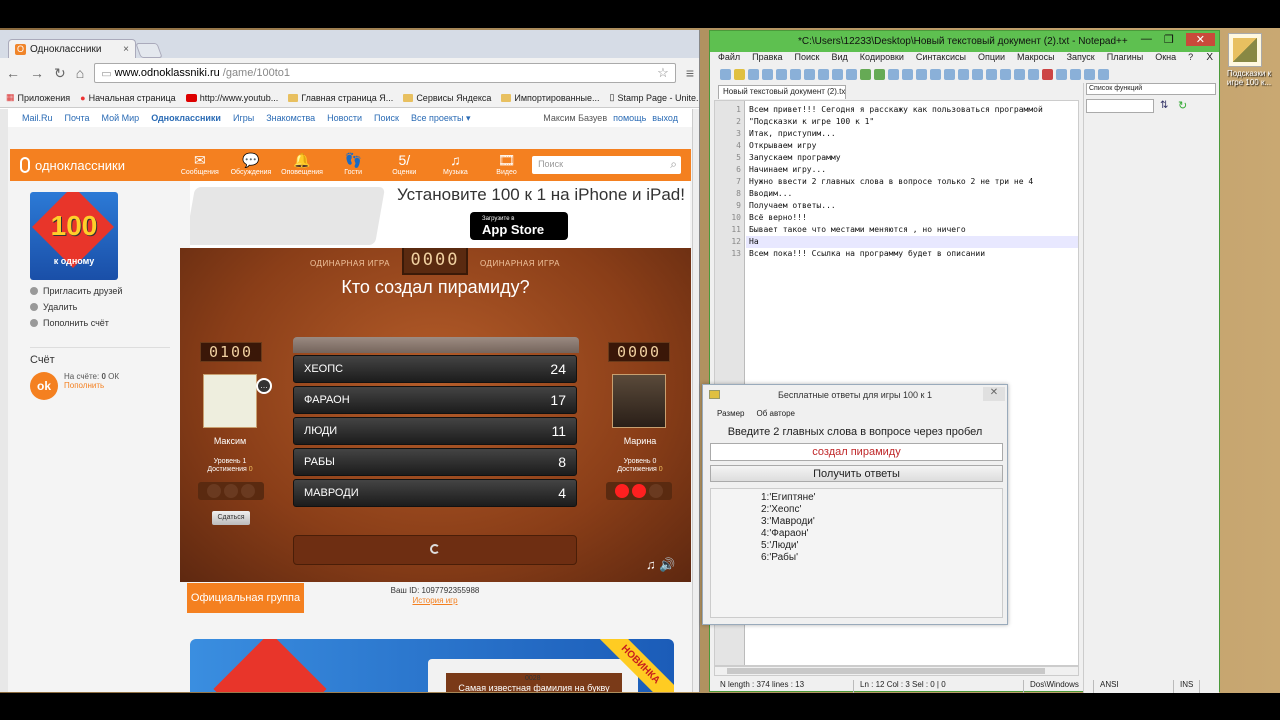 Image resolution: width=1280 pixels, height=720 pixels. I want to click on bookmark-item: ● Начальная страница, so click(128, 98).